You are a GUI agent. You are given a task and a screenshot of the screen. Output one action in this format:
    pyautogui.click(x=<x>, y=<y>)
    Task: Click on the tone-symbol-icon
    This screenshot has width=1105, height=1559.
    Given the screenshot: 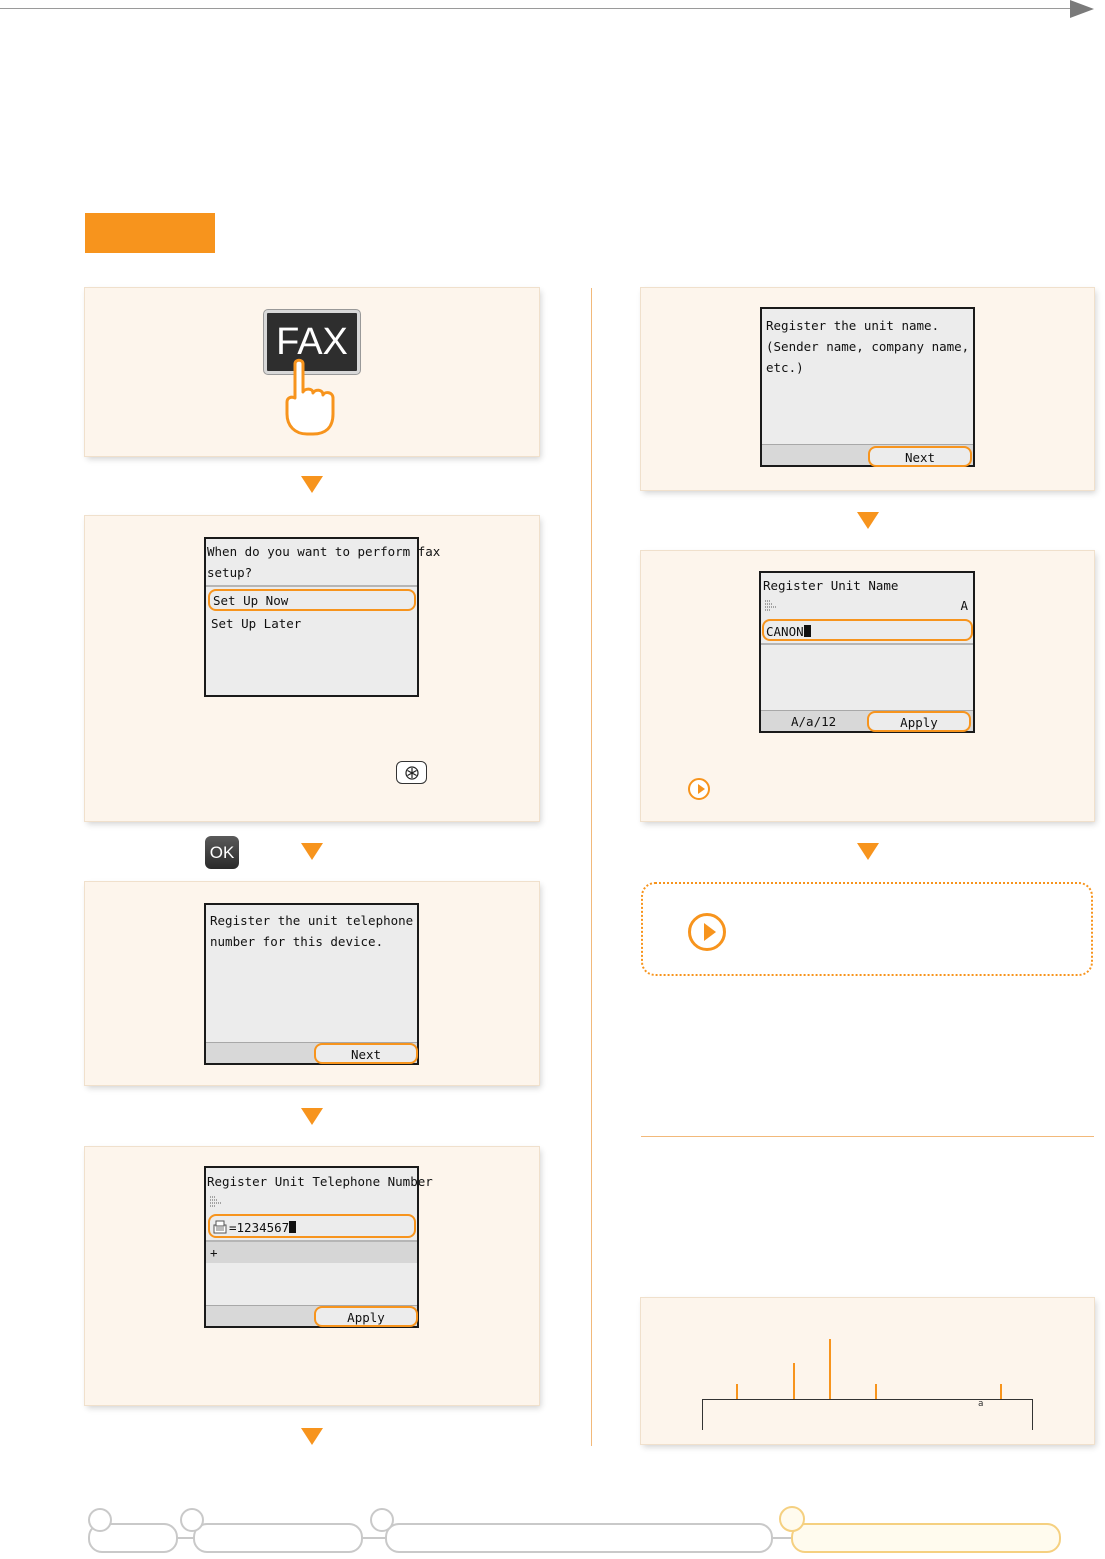 What is the action you would take?
    pyautogui.click(x=411, y=772)
    